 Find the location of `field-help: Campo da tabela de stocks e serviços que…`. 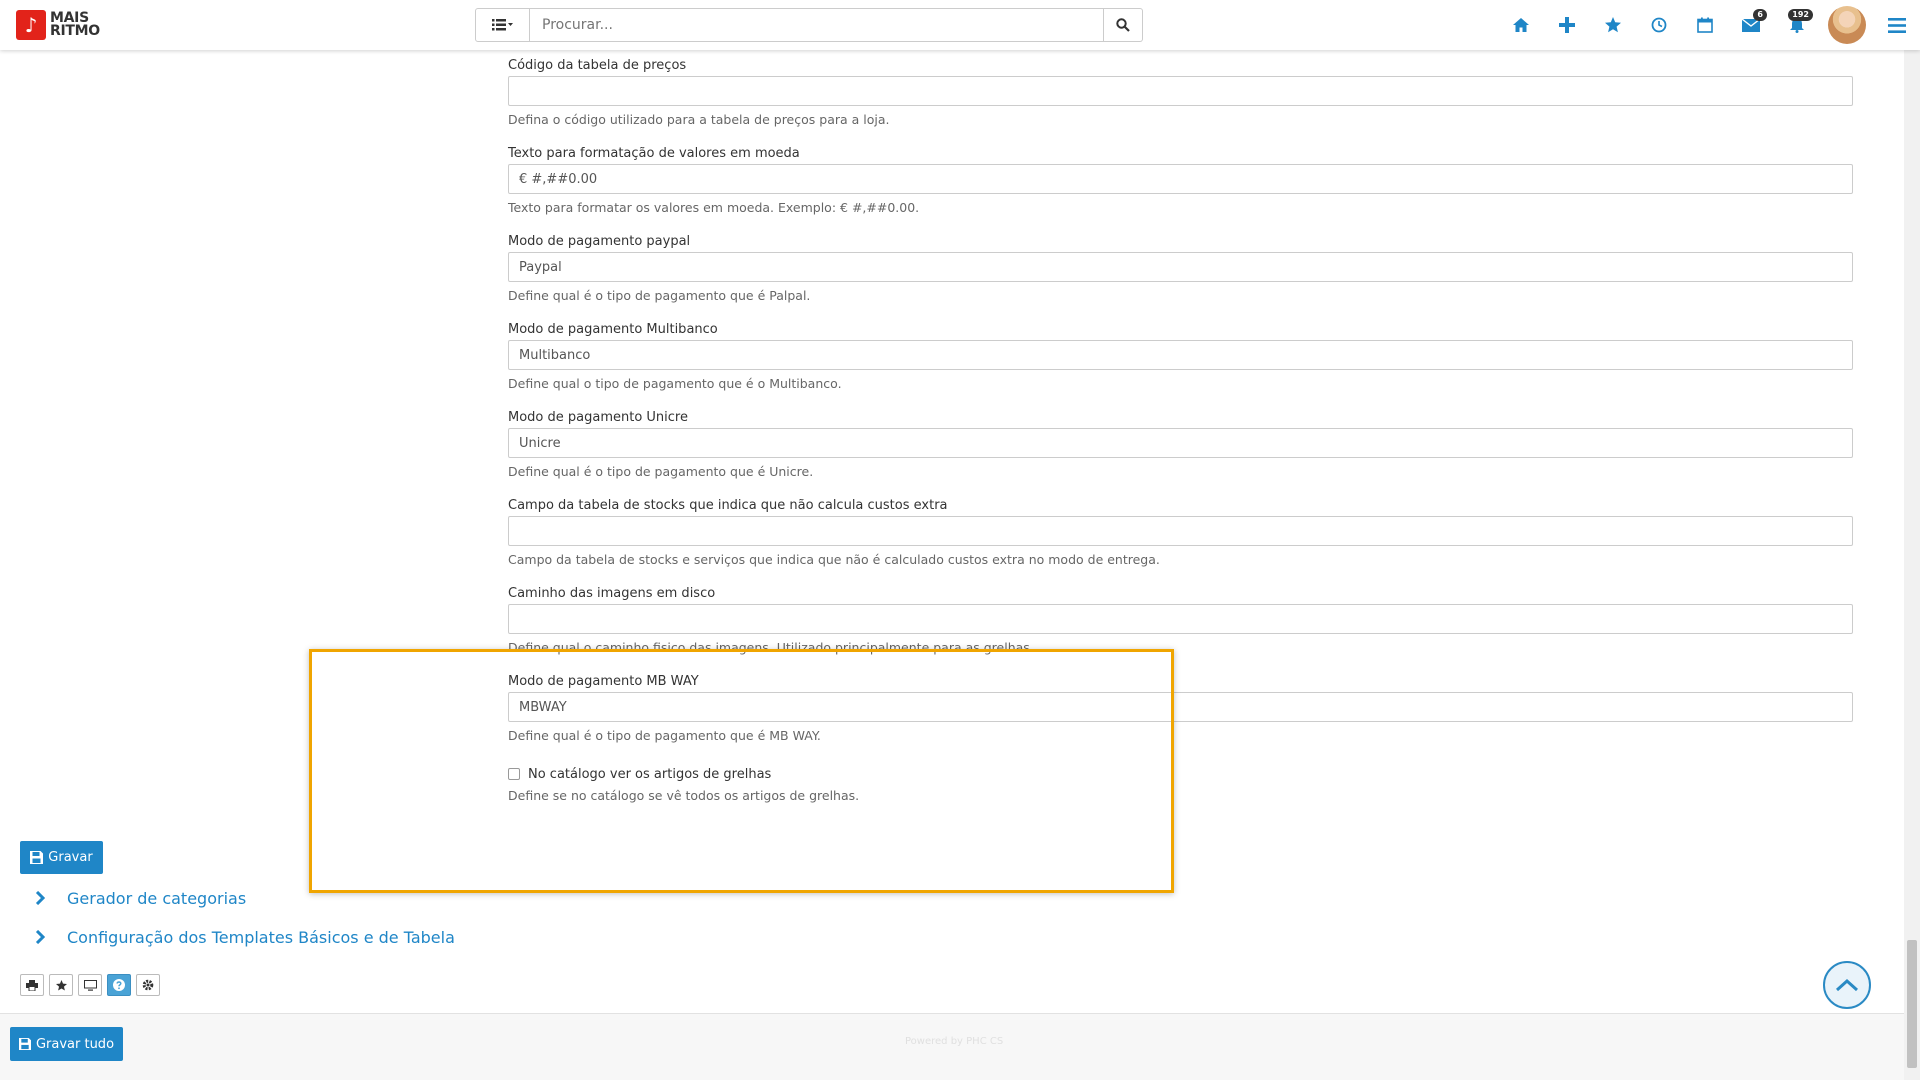

field-help: Campo da tabela de stocks e serviços que… is located at coordinates (834, 559).